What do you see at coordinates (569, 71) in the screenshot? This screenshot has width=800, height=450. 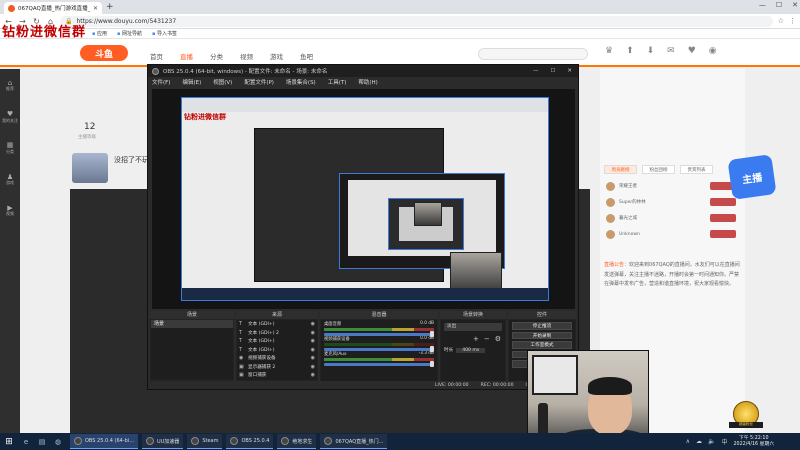 I see `obs-close-button: ✕` at bounding box center [569, 71].